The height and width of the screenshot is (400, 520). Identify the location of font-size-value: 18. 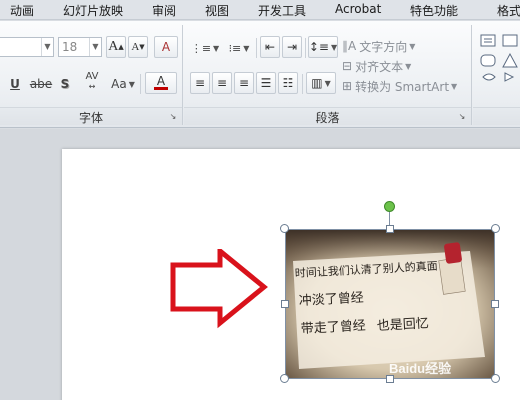
(70, 47).